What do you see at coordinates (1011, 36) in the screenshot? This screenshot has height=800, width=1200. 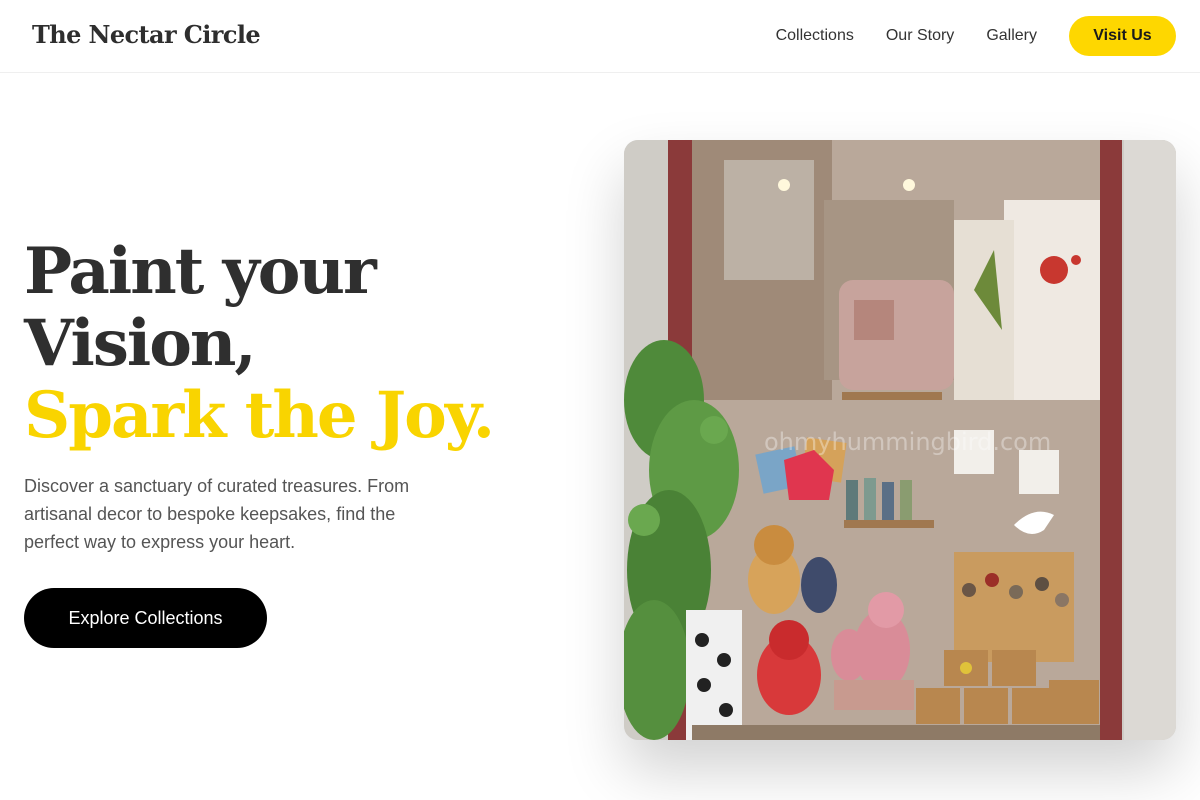 I see `nav-link-gallery: Gallery` at bounding box center [1011, 36].